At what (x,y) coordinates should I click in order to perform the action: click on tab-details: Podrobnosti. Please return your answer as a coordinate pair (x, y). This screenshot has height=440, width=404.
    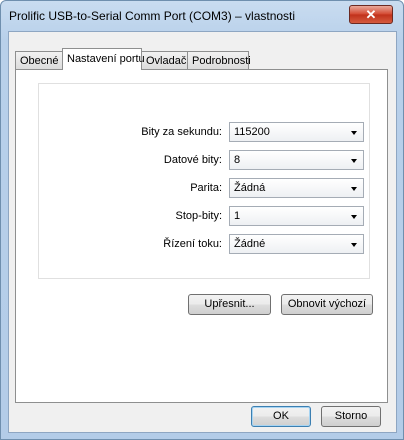
    Looking at the image, I should click on (219, 60).